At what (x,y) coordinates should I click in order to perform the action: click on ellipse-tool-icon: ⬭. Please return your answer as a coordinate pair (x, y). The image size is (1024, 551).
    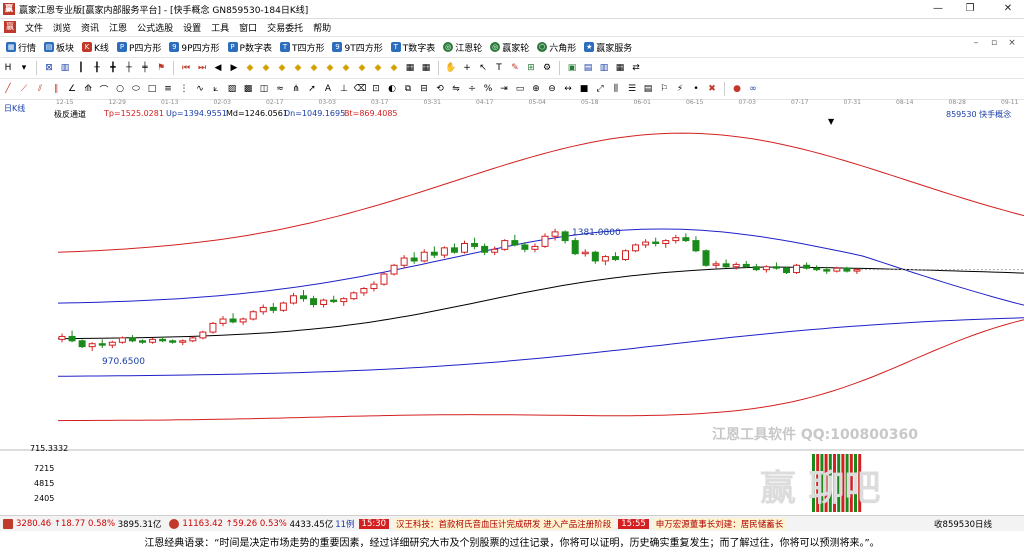
    Looking at the image, I should click on (136, 89).